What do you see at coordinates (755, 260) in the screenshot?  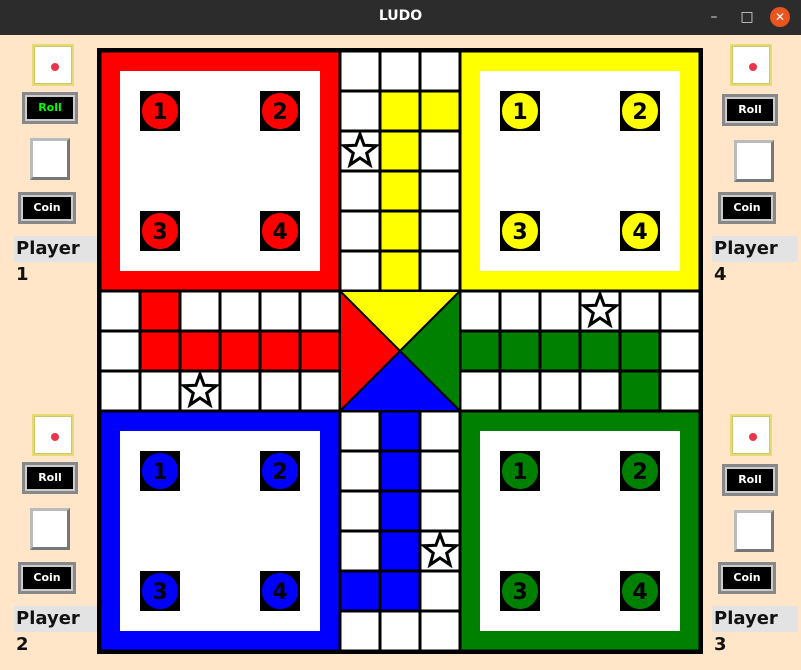 I see `player-label: Player 4` at bounding box center [755, 260].